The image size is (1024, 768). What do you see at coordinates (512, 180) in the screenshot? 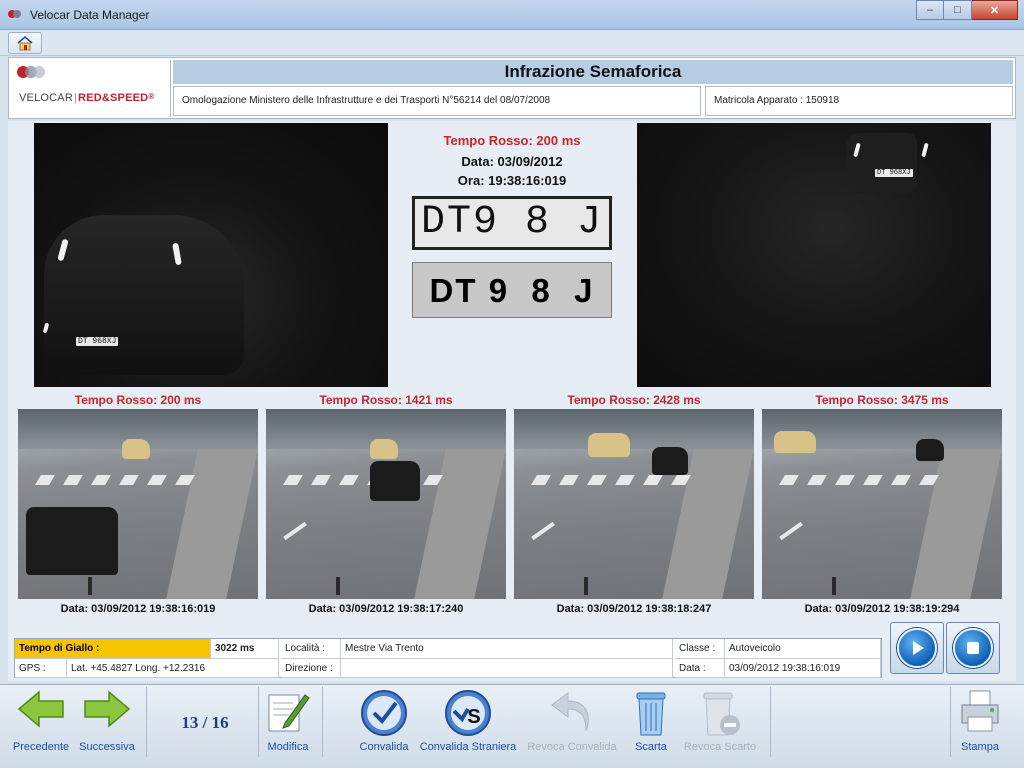
I see `violation-time: Ora: 19:38:16:019` at bounding box center [512, 180].